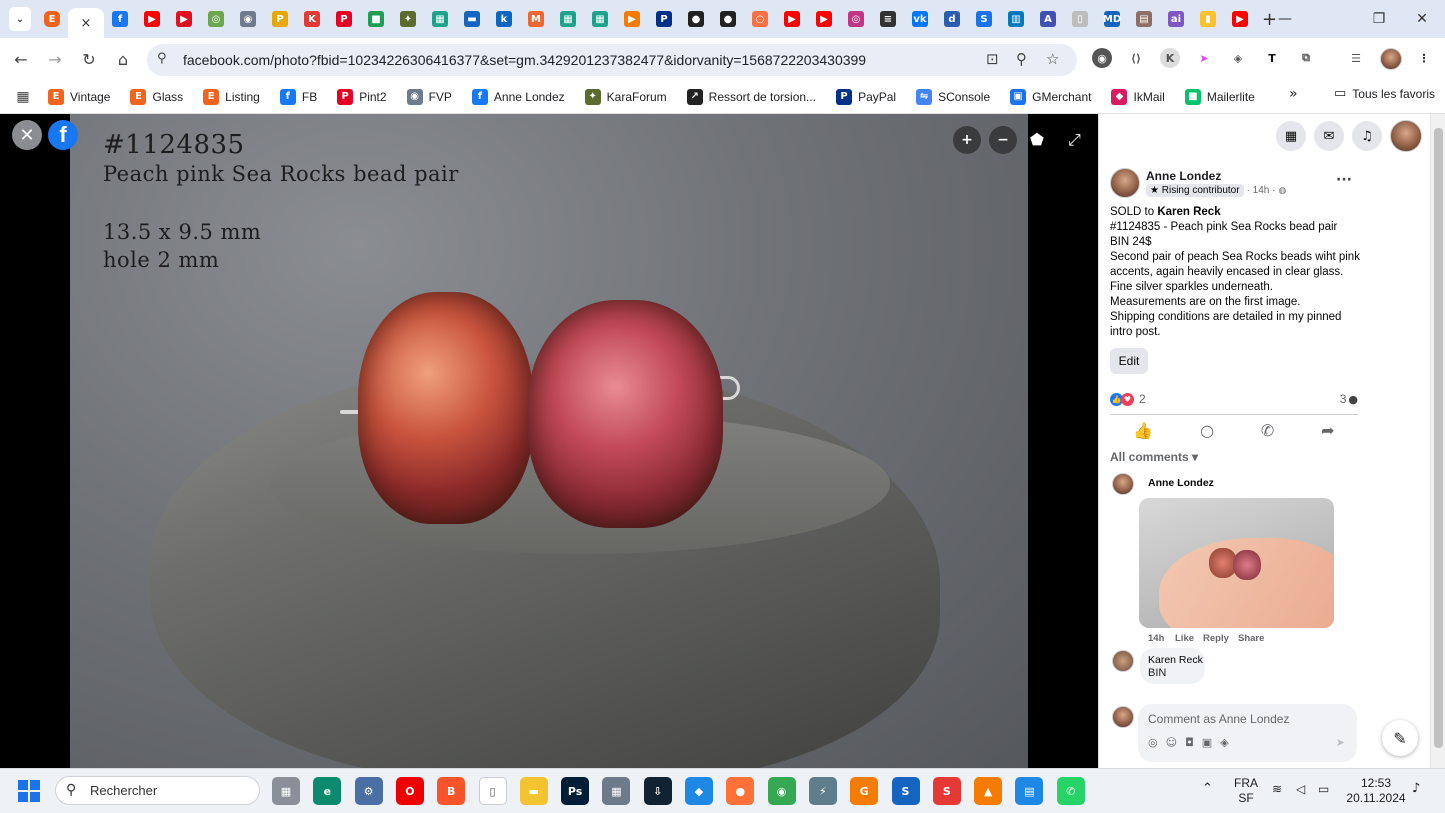 Image resolution: width=1445 pixels, height=813 pixels. Describe the element at coordinates (1183, 176) in the screenshot. I see `post-author: Anne Londez` at that location.